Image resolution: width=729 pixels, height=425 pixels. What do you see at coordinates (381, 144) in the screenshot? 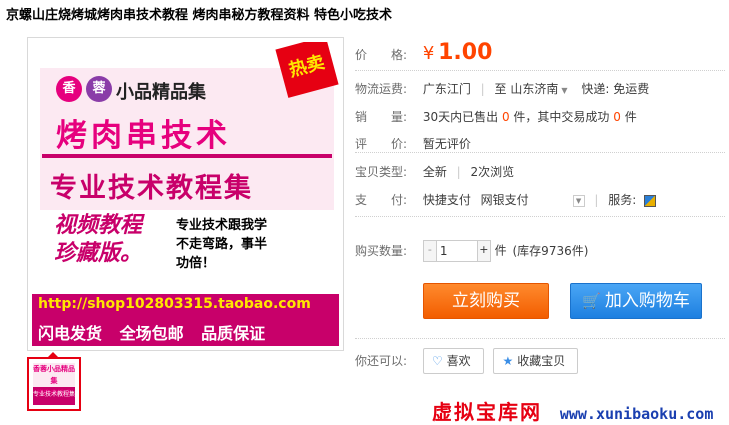
I see `review-label: 评 价:` at bounding box center [381, 144].